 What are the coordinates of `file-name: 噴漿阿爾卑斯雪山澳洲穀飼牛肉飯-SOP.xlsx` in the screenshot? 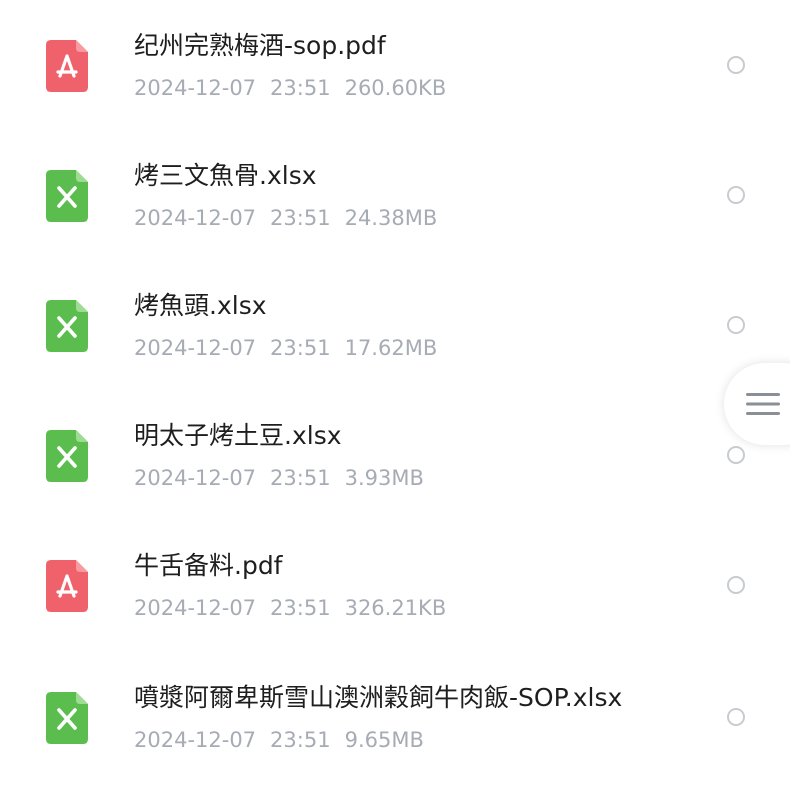 It's located at (378, 697).